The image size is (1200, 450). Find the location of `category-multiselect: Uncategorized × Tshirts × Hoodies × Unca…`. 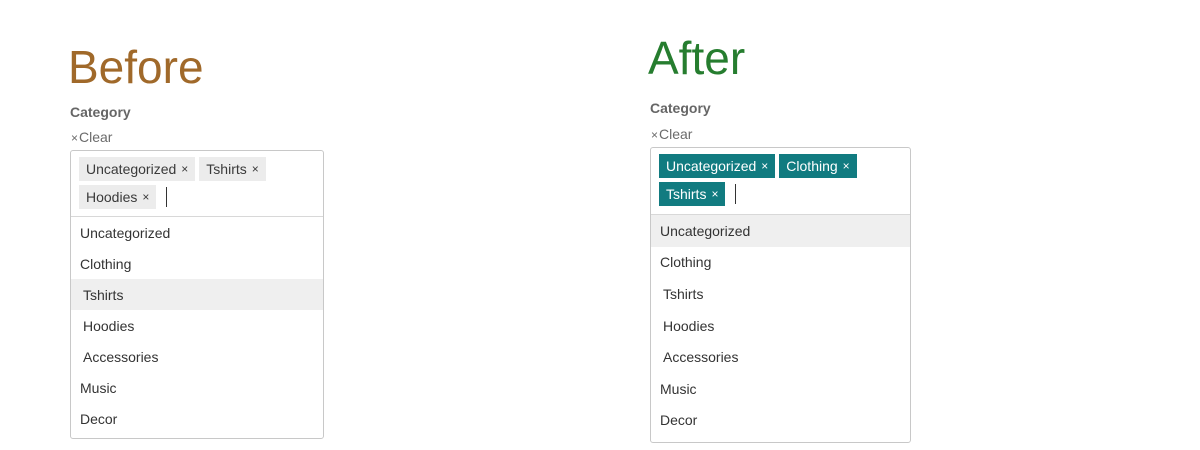

category-multiselect: Uncategorized × Tshirts × Hoodies × Unca… is located at coordinates (197, 294).